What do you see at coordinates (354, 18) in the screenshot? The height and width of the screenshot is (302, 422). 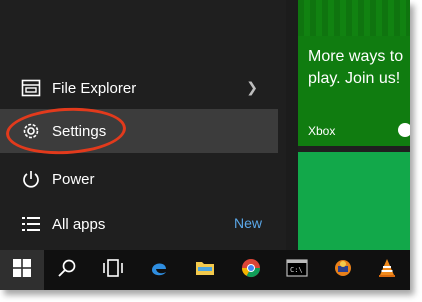 I see `tile-image` at bounding box center [354, 18].